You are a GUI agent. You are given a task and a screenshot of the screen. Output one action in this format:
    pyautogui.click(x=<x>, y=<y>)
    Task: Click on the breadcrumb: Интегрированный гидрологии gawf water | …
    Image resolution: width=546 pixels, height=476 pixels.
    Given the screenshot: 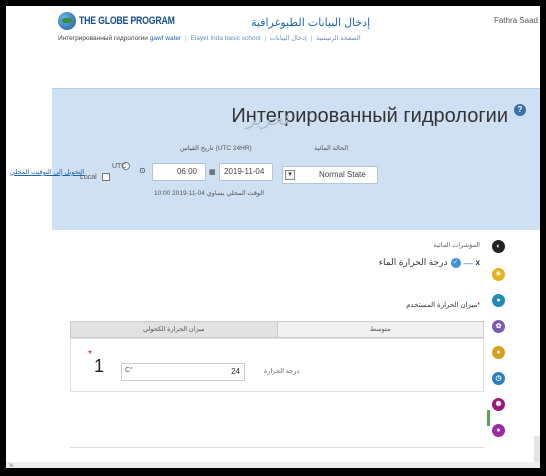 What is the action you would take?
    pyautogui.click(x=209, y=38)
    